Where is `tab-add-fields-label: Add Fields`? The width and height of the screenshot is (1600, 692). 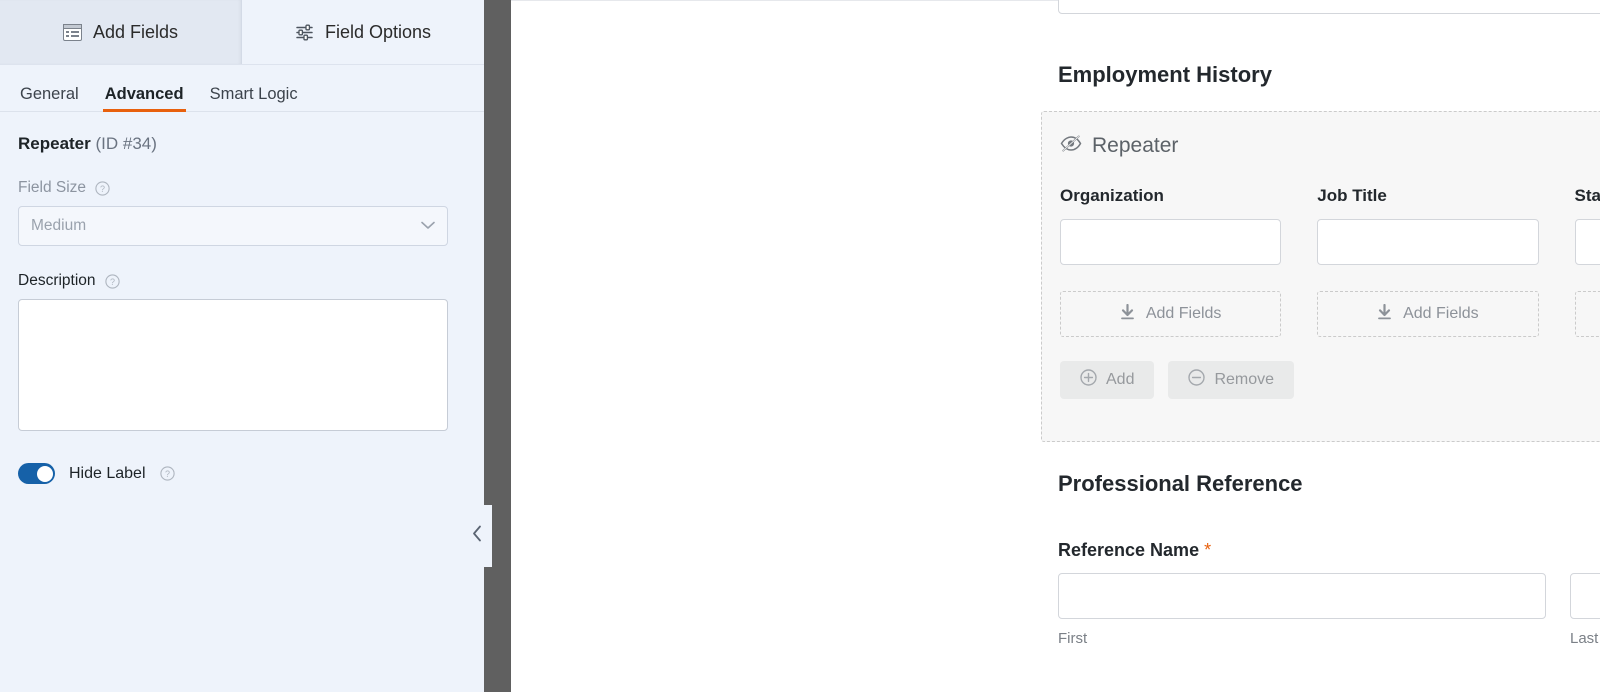
tab-add-fields-label: Add Fields is located at coordinates (135, 31).